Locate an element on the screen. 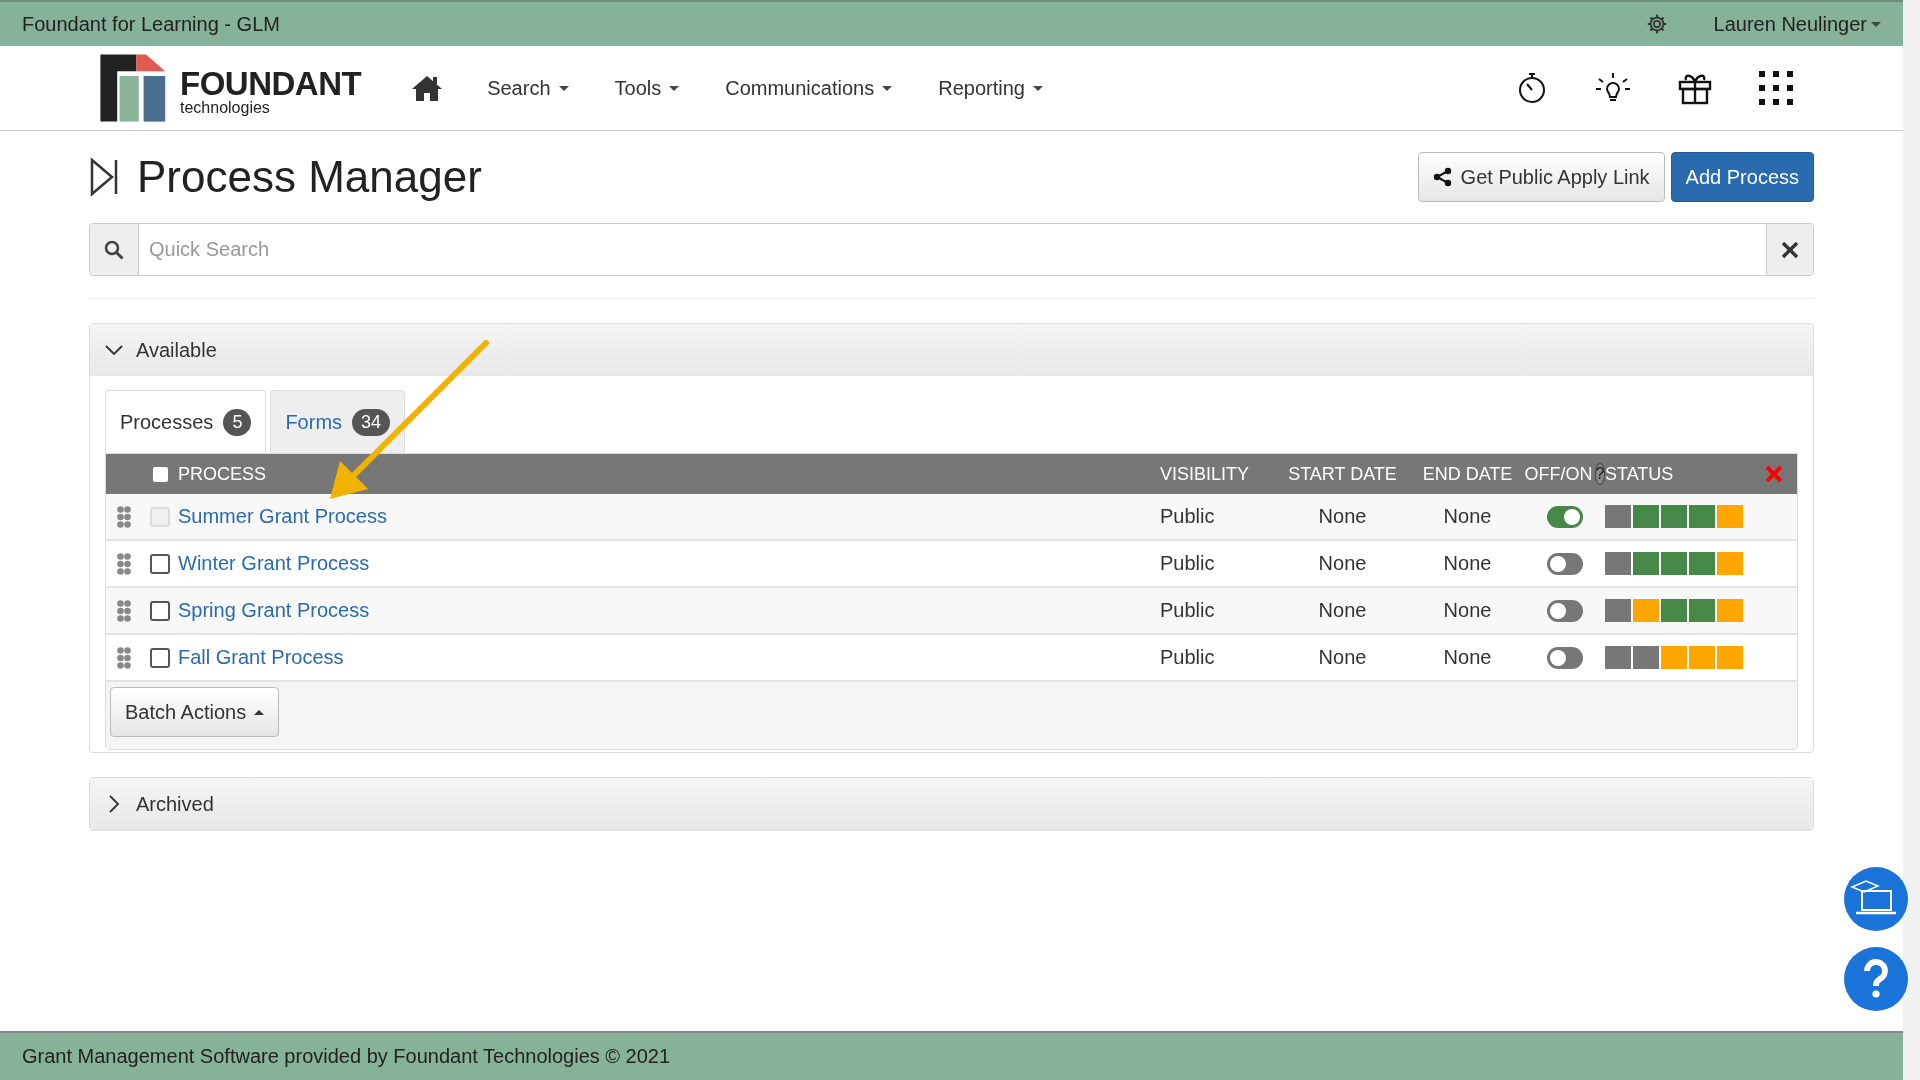 The width and height of the screenshot is (1920, 1080). process-link: Winter Grant Process is located at coordinates (274, 563).